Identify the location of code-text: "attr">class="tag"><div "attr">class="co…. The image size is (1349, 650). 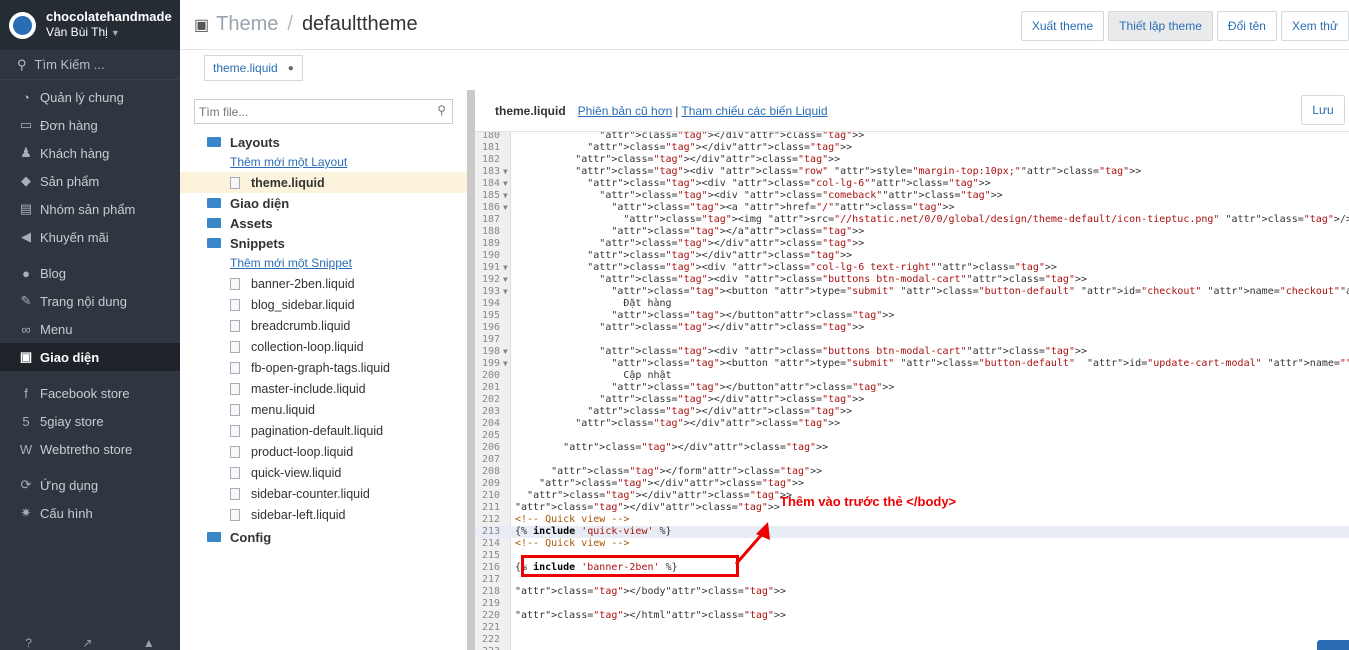
(789, 183).